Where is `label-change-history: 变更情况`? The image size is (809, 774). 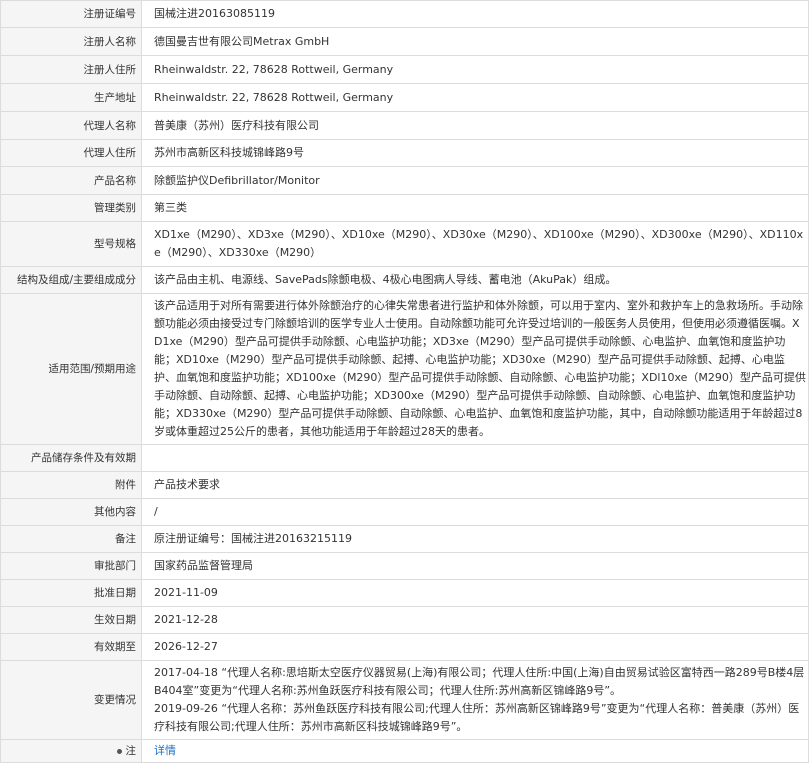 label-change-history: 变更情况 is located at coordinates (71, 700).